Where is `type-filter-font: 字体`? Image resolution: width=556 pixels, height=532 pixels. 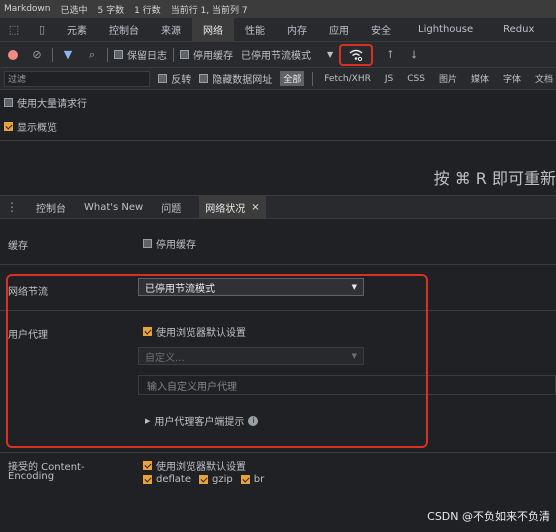 type-filter-font: 字体 is located at coordinates (512, 78).